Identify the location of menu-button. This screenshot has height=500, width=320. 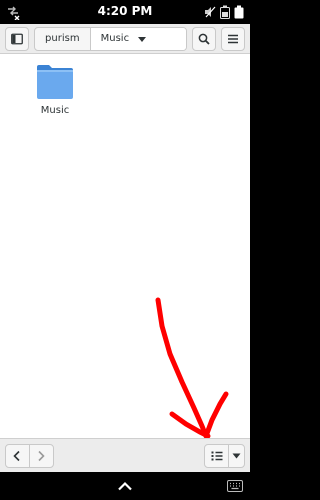
(233, 39).